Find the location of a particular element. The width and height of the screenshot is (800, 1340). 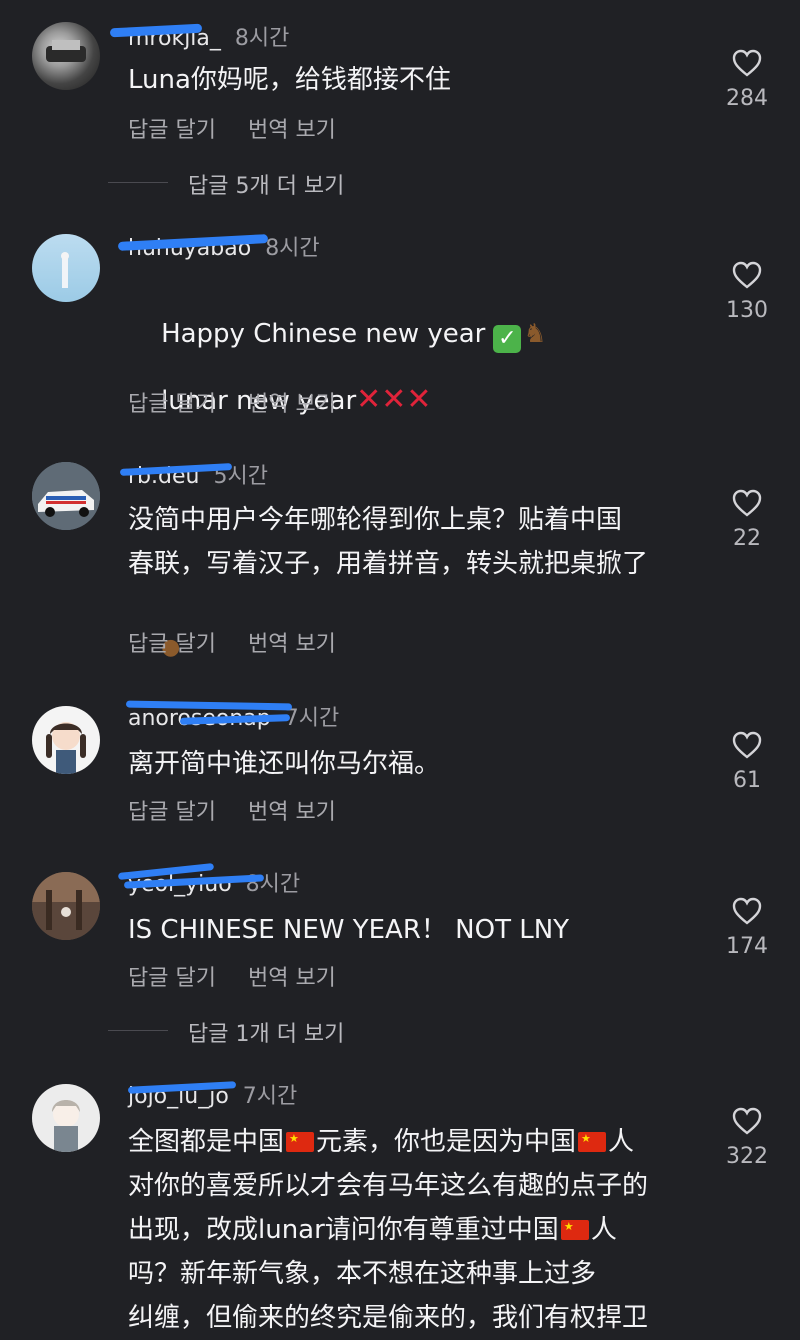

comment-text: 没简中用户今年哪轮得到你上桌？贴着中国 春联，写着汉子，用着拼音，转头就把桌掀了 is located at coordinates (388, 542).